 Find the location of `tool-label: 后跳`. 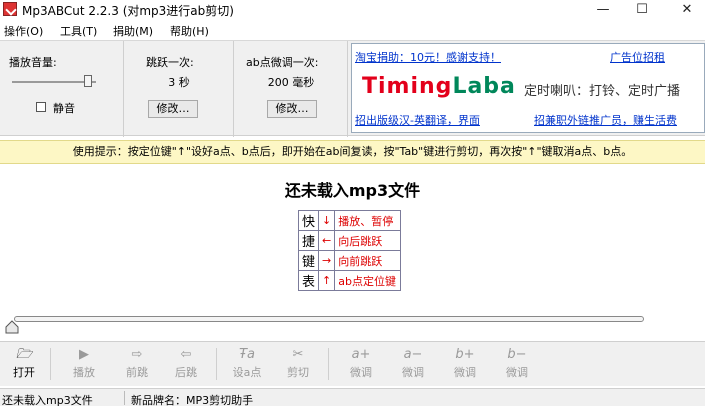

tool-label: 后跳 is located at coordinates (186, 372).